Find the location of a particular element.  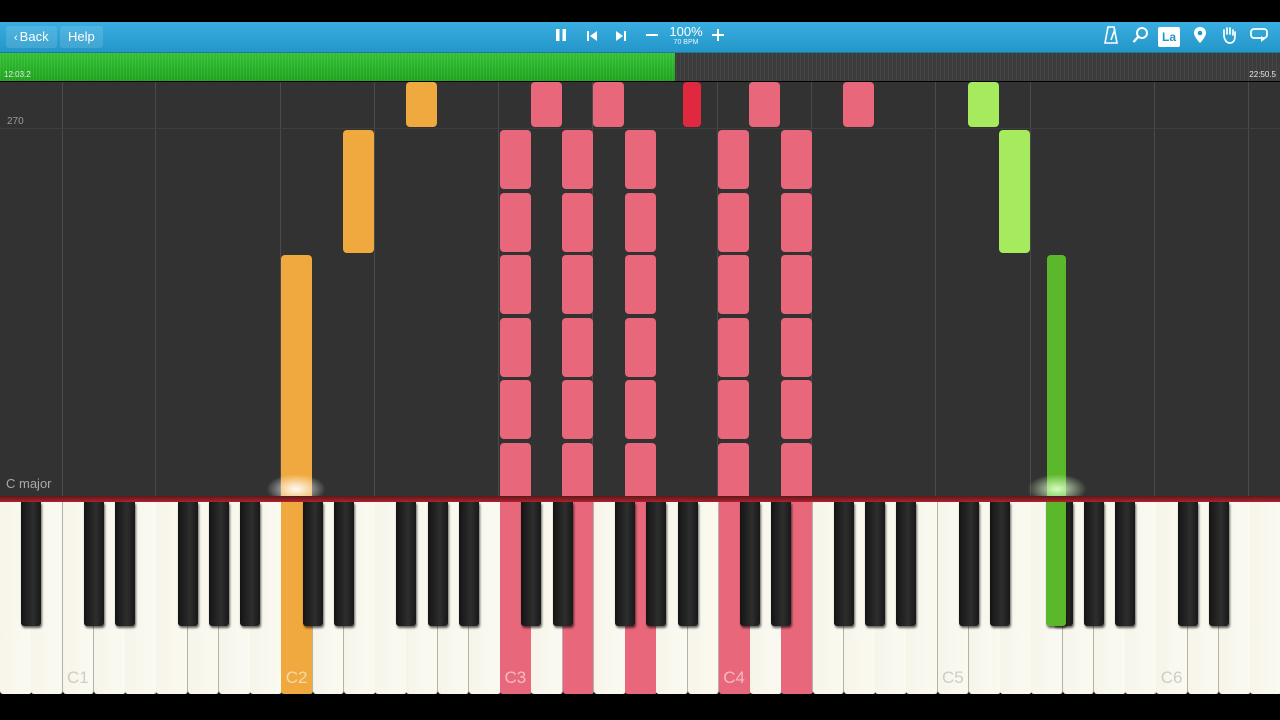

key-signature-label: C major is located at coordinates (29, 483).